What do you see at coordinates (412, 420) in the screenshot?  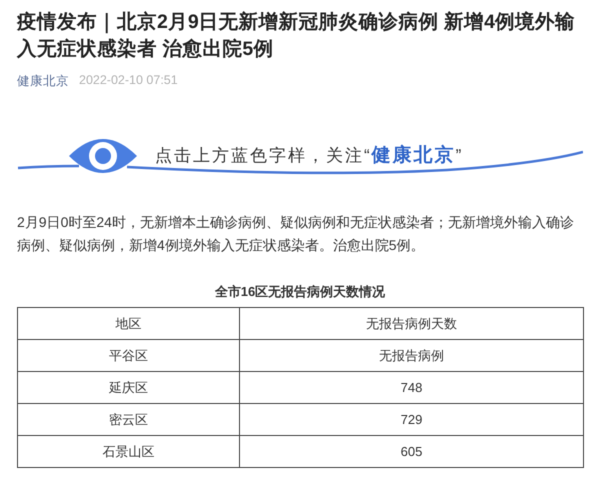 I see `table-cell: 729` at bounding box center [412, 420].